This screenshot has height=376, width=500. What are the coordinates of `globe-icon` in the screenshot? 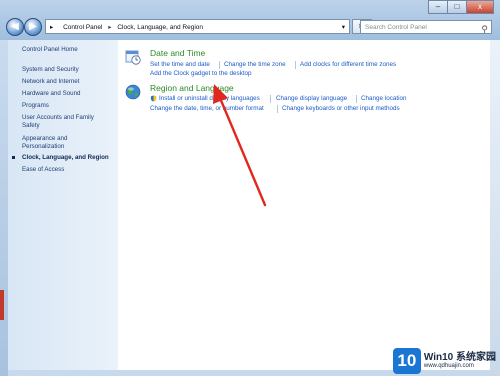 It's located at (133, 92).